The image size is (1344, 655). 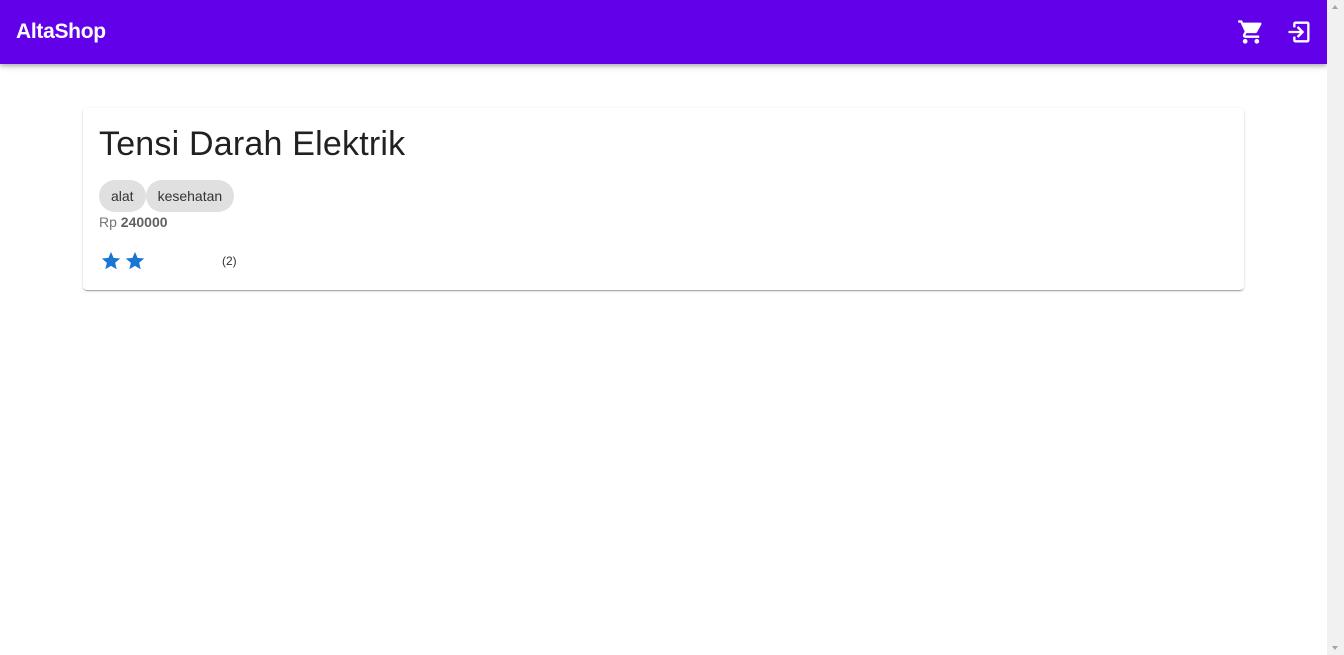 I want to click on price-value: 240000, so click(x=144, y=222).